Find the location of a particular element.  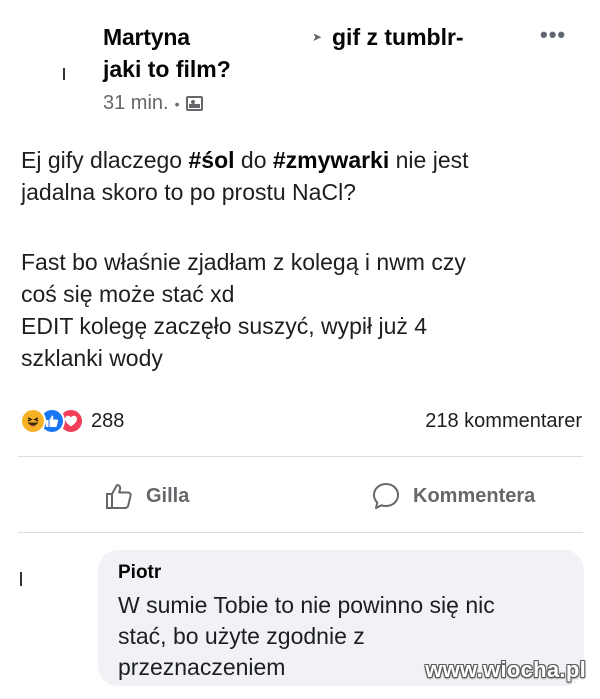

more-options-icon: ••• is located at coordinates (553, 35).